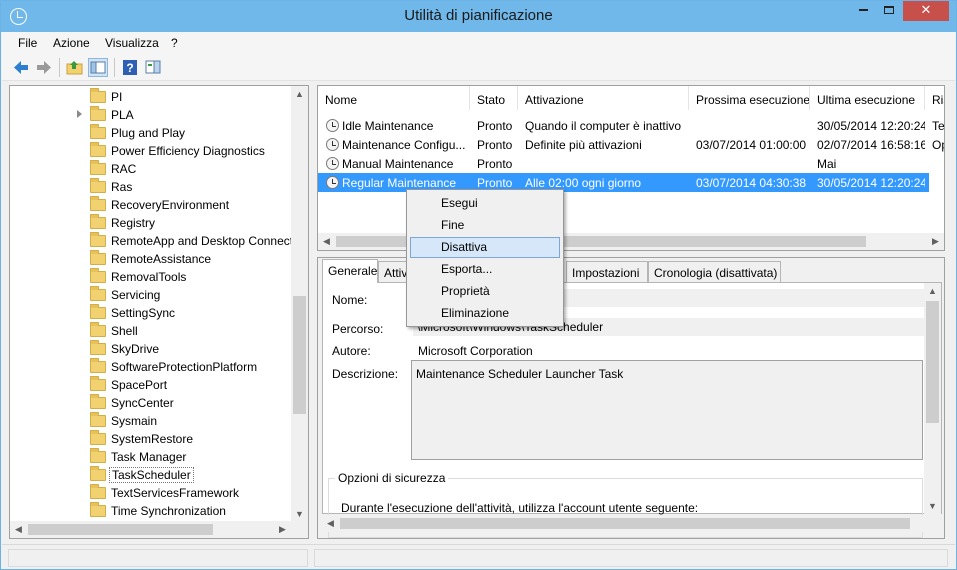  What do you see at coordinates (151, 97) in the screenshot?
I see `tree-item: PI` at bounding box center [151, 97].